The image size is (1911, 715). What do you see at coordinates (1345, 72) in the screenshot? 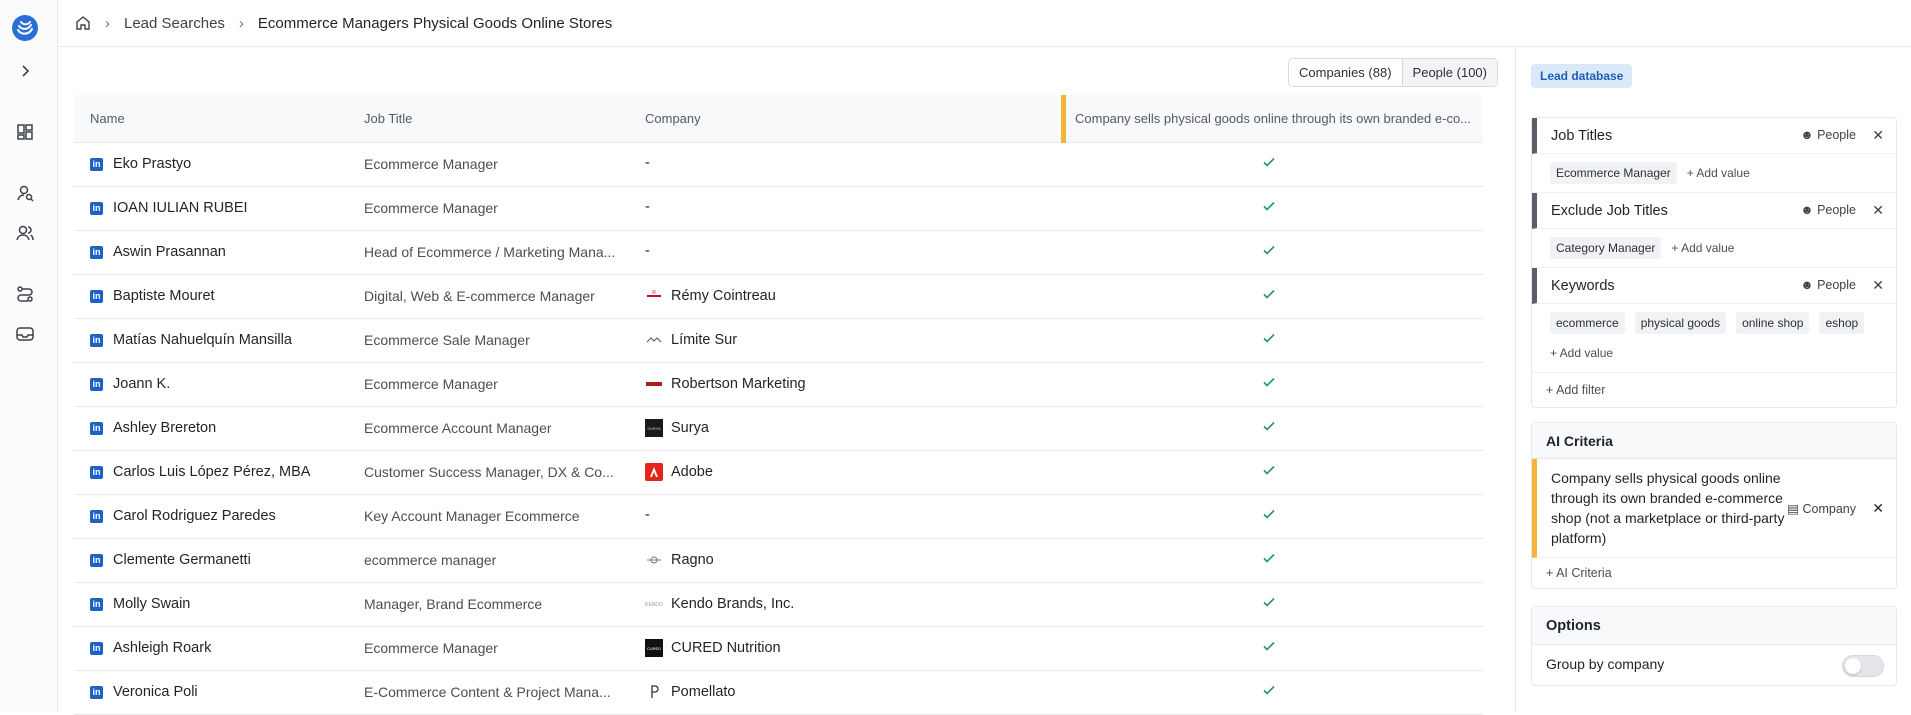
I see `companies-tab: Companies (88)` at bounding box center [1345, 72].